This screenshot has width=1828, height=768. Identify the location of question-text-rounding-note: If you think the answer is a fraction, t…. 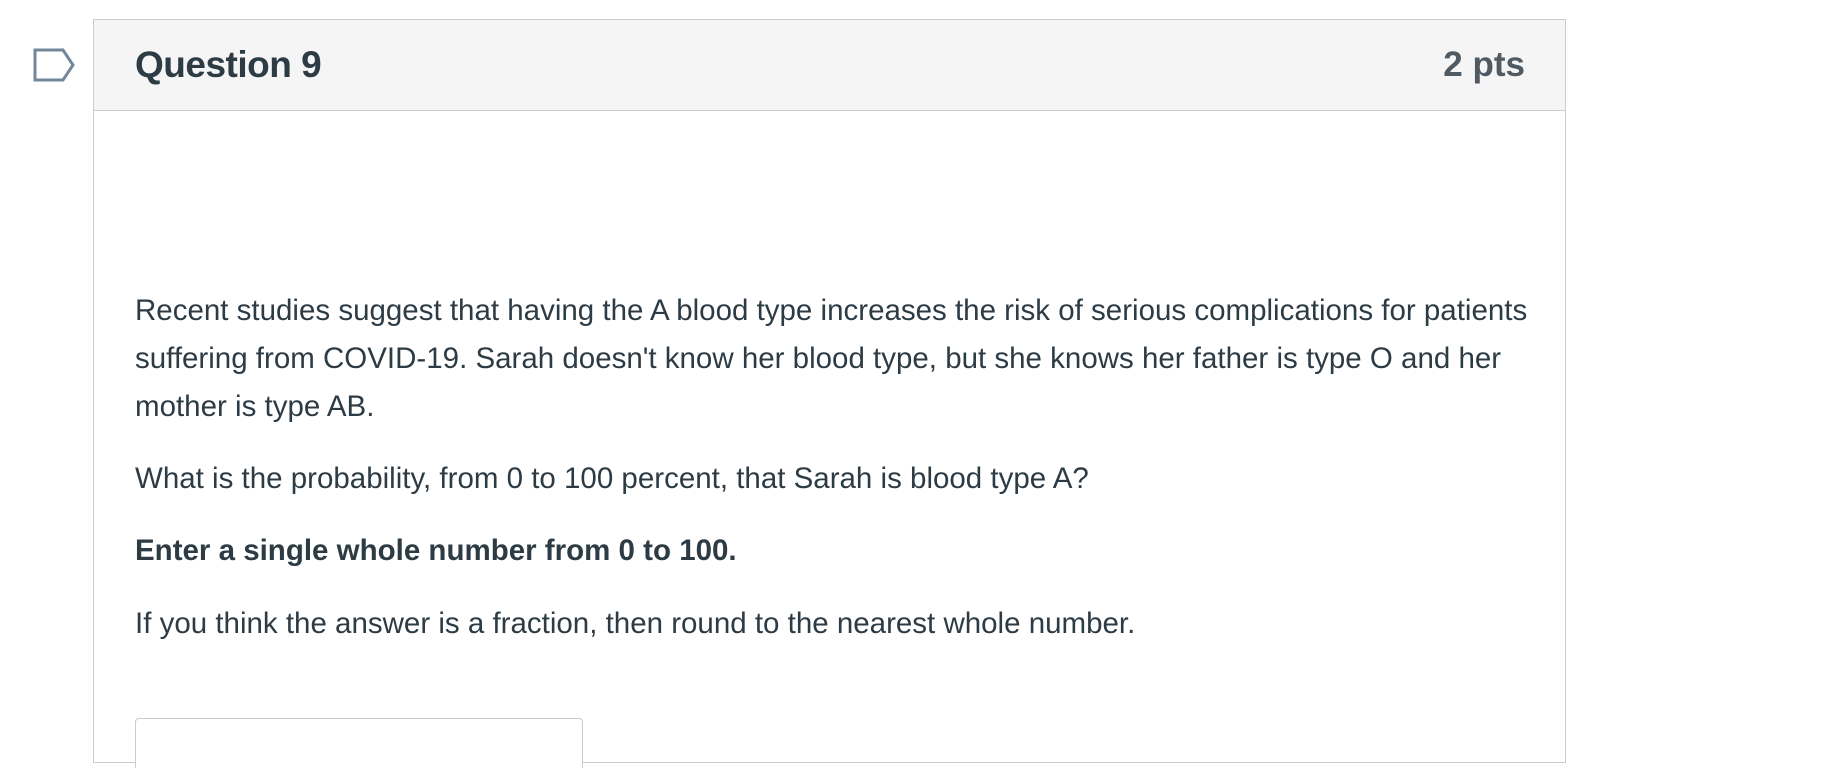
(635, 623).